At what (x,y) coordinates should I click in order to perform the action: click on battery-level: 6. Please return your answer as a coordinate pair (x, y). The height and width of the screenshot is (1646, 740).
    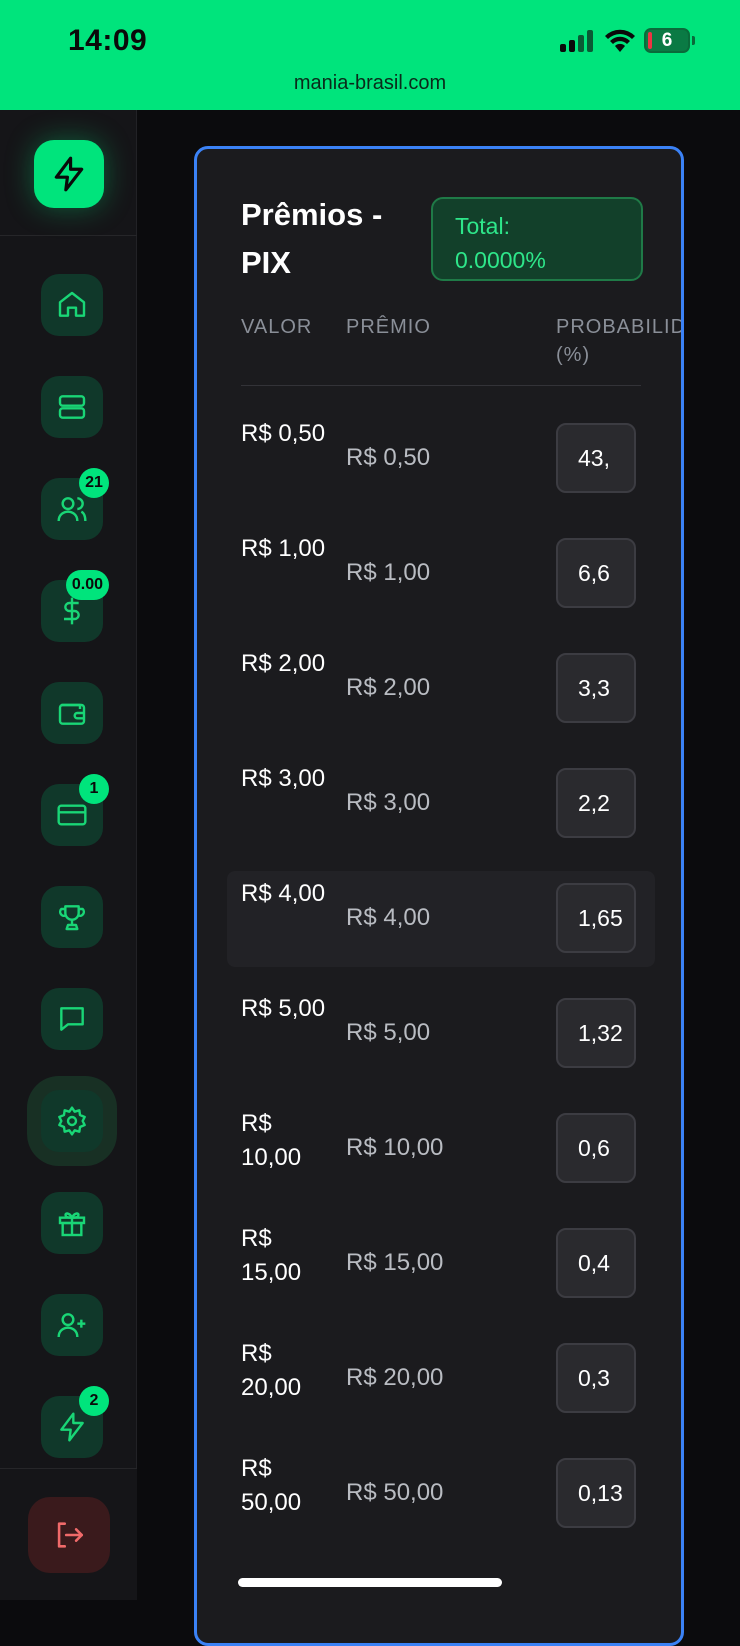
    Looking at the image, I should click on (667, 40).